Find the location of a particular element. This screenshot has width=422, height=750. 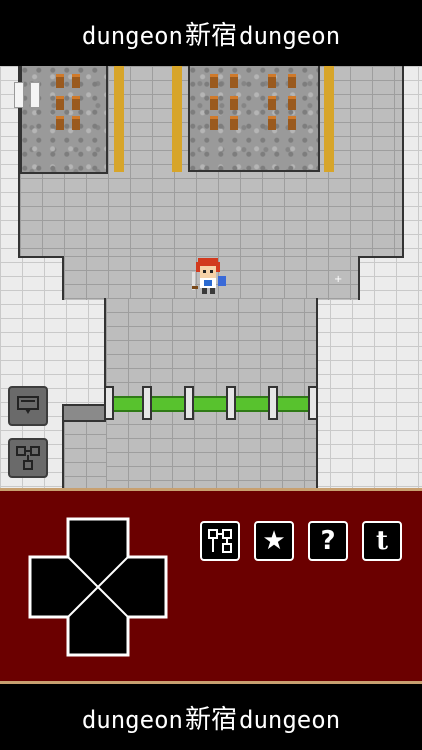

top-banner: dungeon新宿dungeon is located at coordinates (211, 33).